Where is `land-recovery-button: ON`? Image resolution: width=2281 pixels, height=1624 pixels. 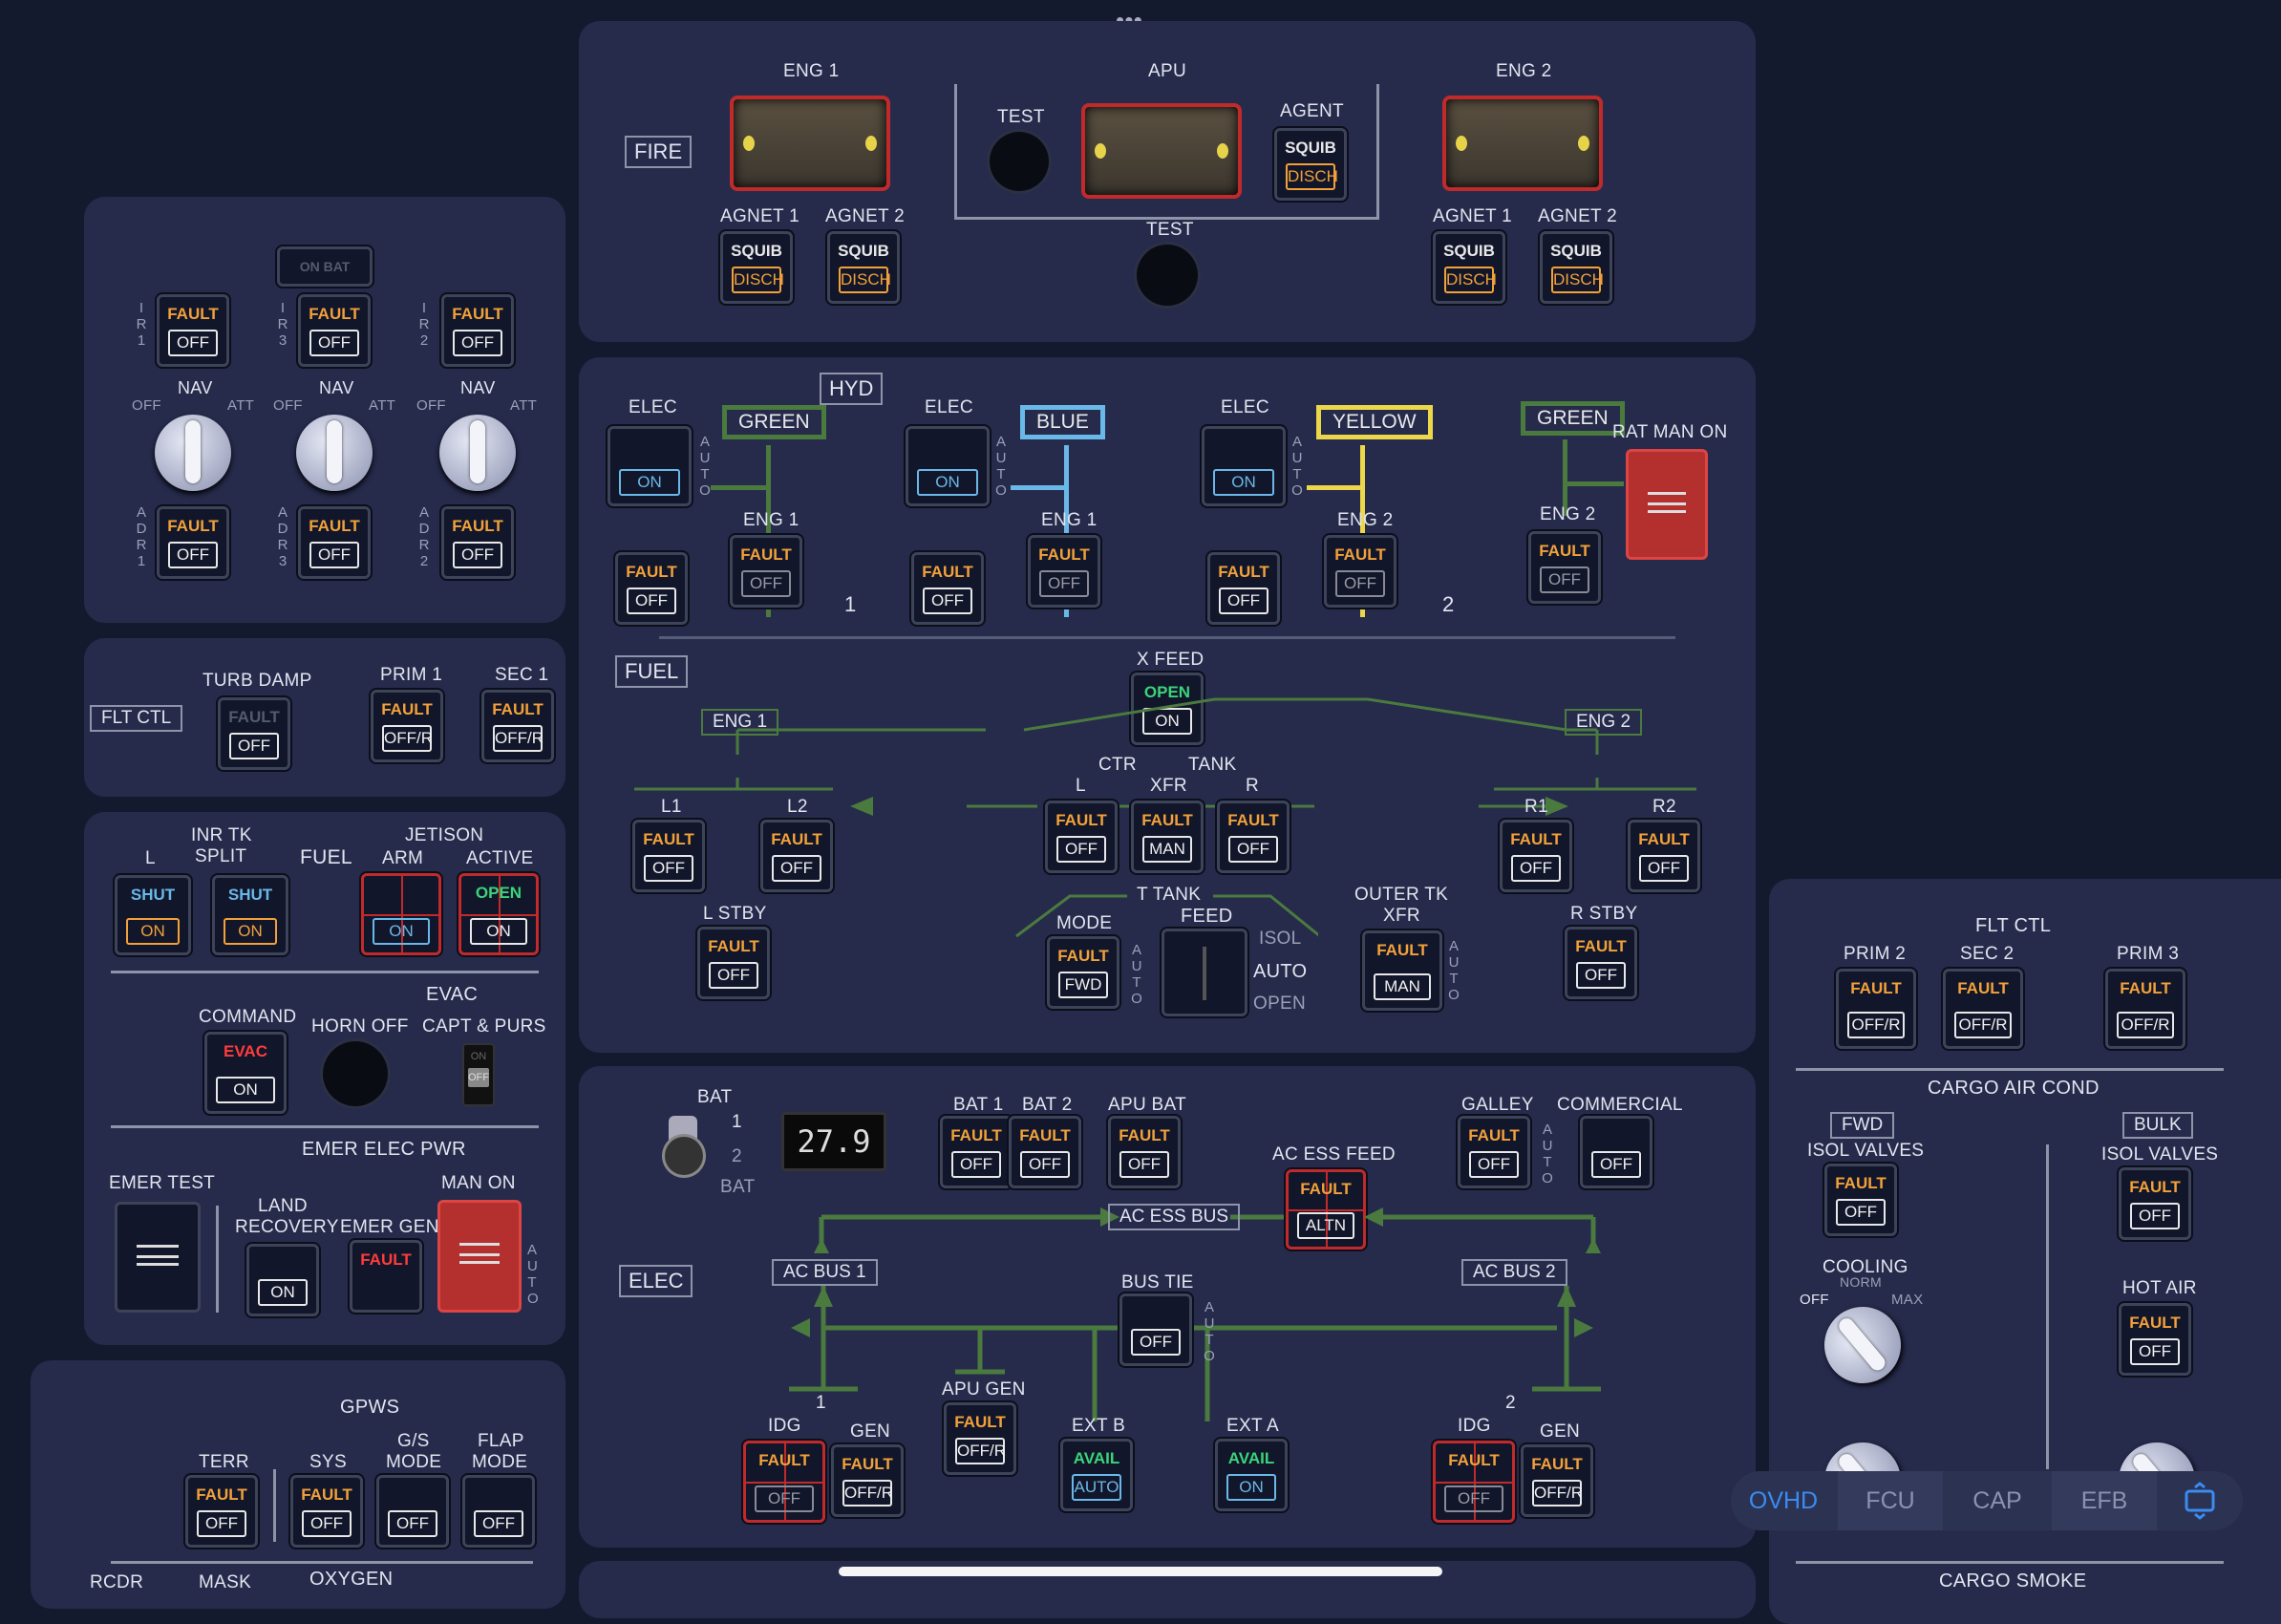
land-recovery-button: ON is located at coordinates (282, 1280).